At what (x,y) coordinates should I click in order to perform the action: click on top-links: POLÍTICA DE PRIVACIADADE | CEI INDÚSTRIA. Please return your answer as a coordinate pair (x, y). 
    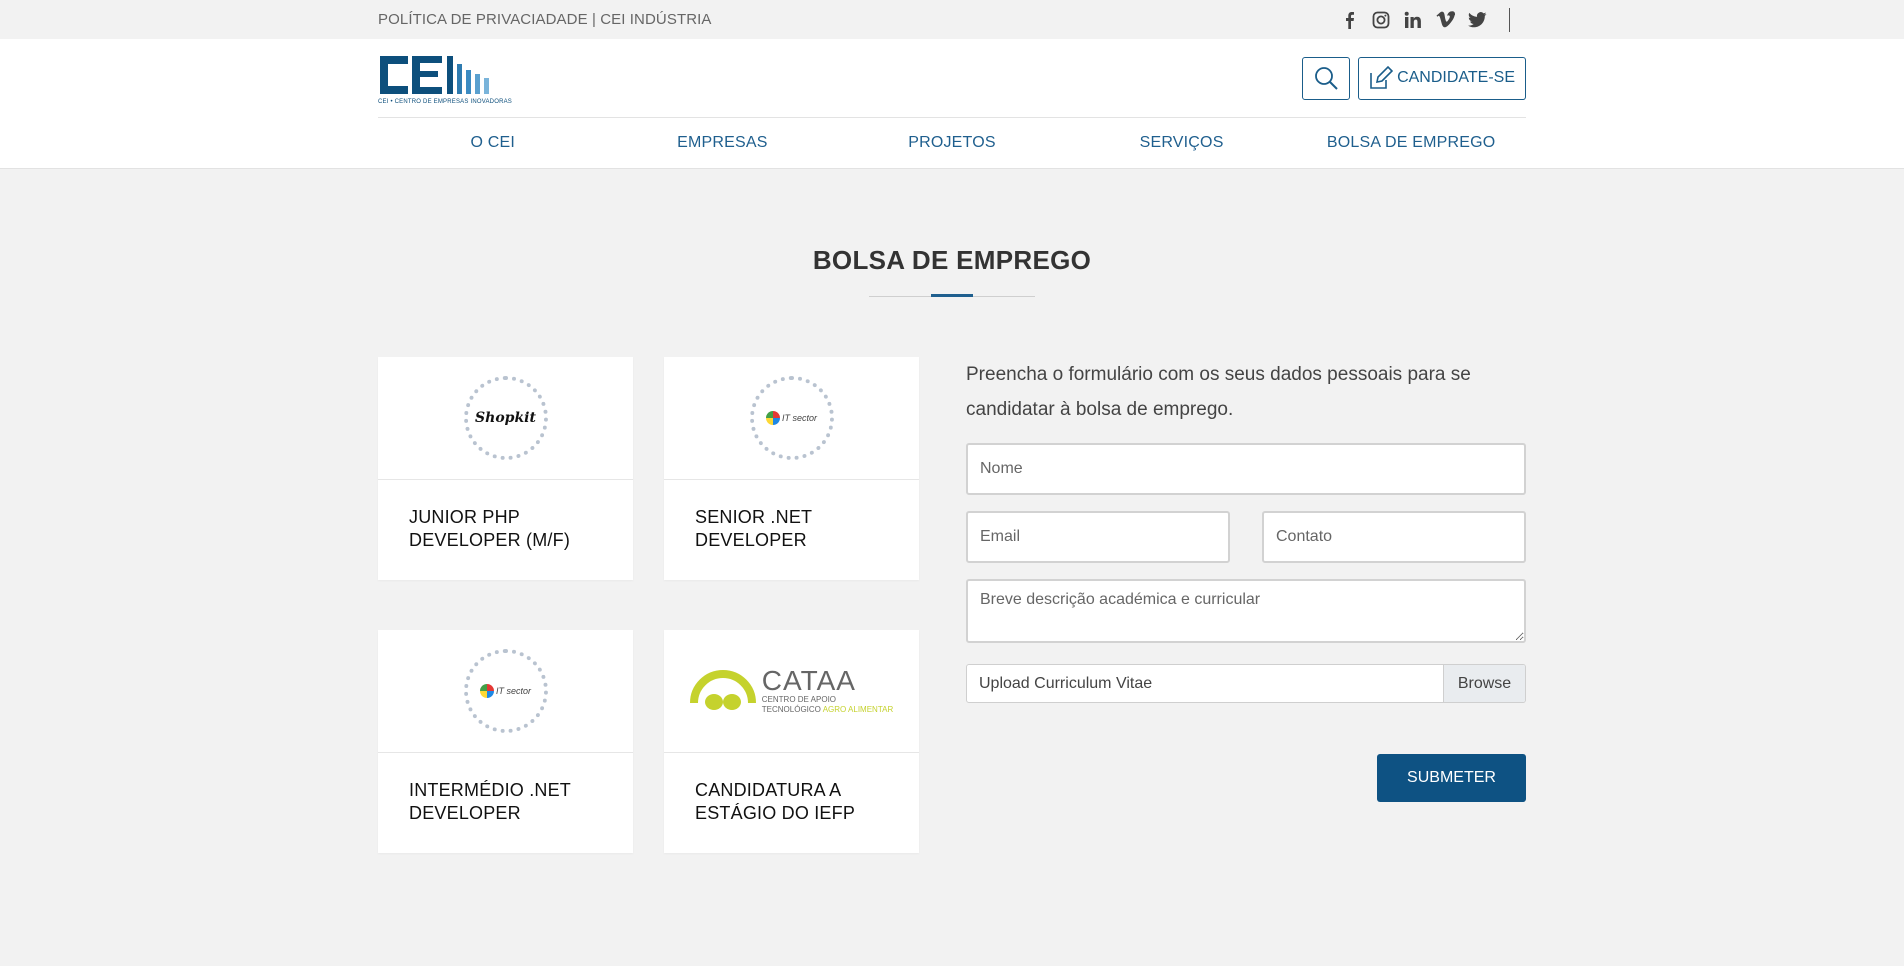
    Looking at the image, I should click on (545, 19).